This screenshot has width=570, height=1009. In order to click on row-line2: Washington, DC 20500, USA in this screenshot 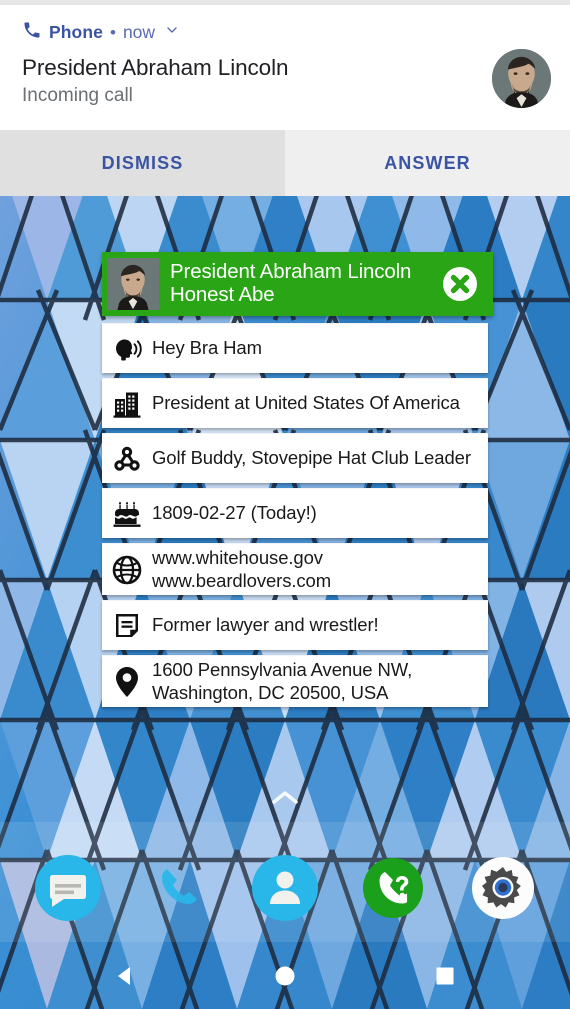, I will do `click(270, 692)`.